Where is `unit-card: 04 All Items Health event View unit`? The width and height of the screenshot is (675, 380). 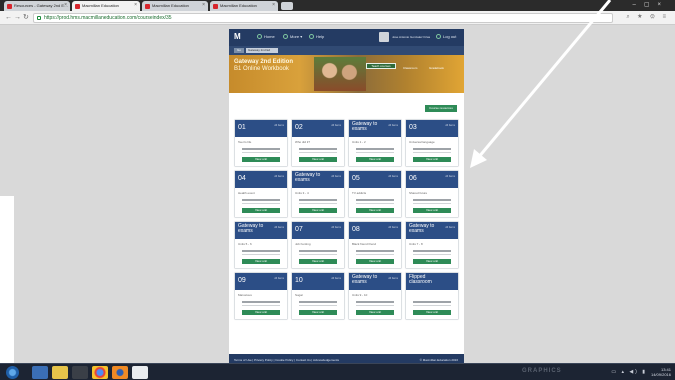 unit-card: 04 All Items Health event View unit is located at coordinates (261, 194).